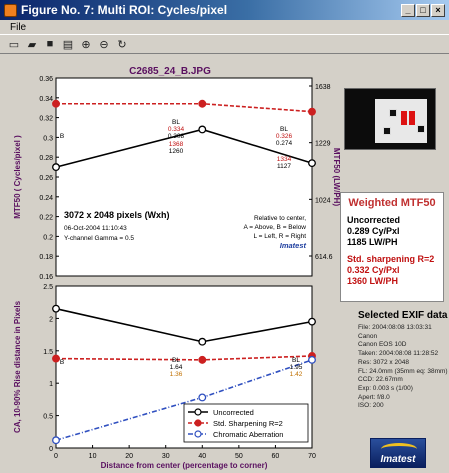 Image resolution: width=449 pixels, height=473 pixels. Describe the element at coordinates (46, 178) in the screenshot. I see `y-tick-label: 0.26` at that location.